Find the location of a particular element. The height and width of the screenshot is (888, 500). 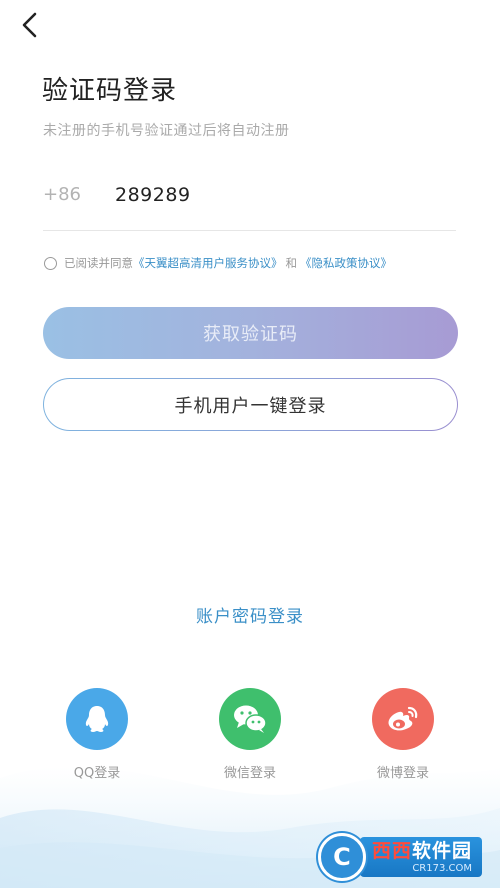

wechat-login-button: 微信登录 is located at coordinates (250, 734).